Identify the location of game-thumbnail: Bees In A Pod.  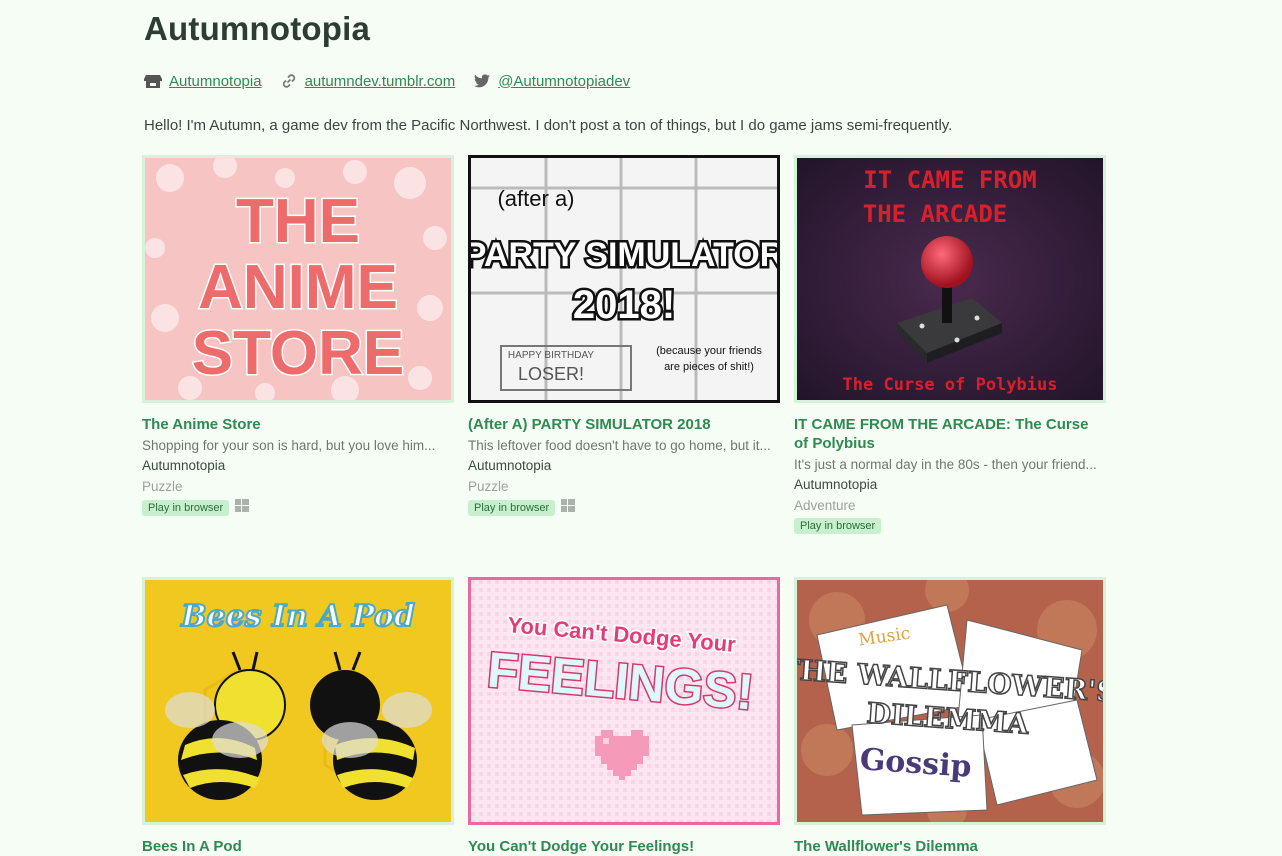
(298, 701).